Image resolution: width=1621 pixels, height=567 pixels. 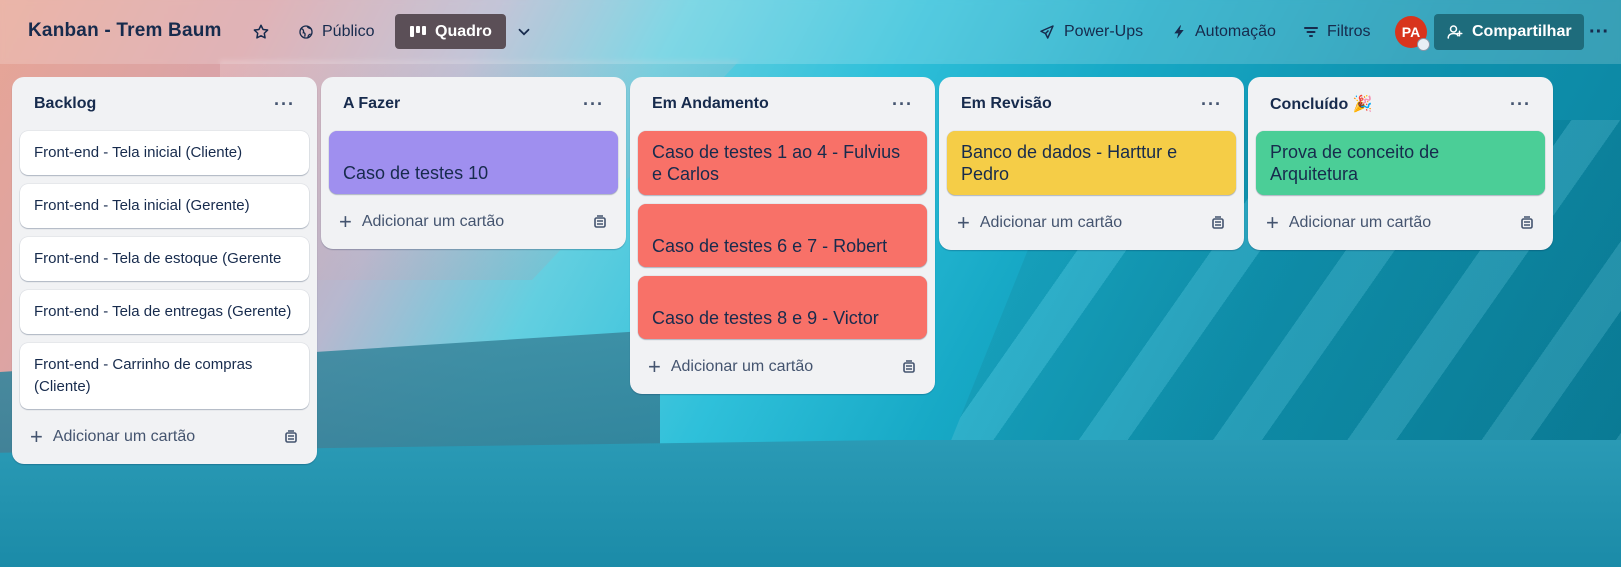 What do you see at coordinates (1400, 104) in the screenshot?
I see `list-header: Concluído 🎉 ···` at bounding box center [1400, 104].